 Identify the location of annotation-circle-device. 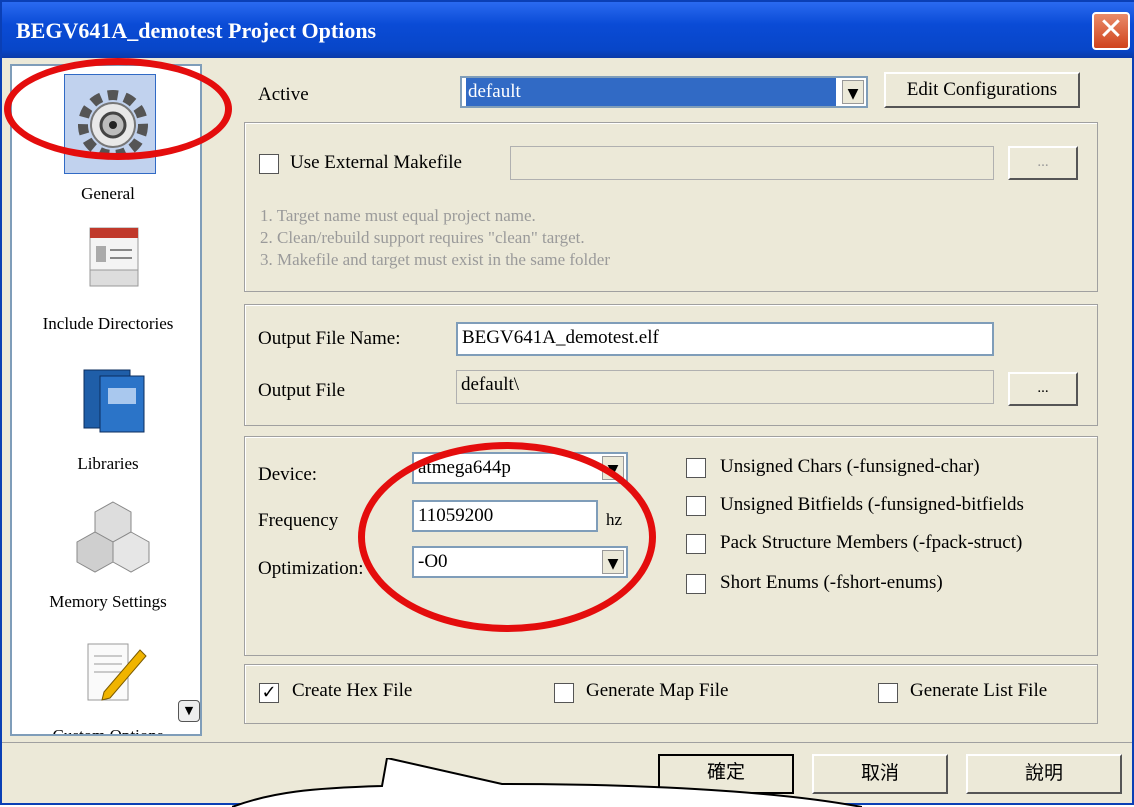
(507, 537).